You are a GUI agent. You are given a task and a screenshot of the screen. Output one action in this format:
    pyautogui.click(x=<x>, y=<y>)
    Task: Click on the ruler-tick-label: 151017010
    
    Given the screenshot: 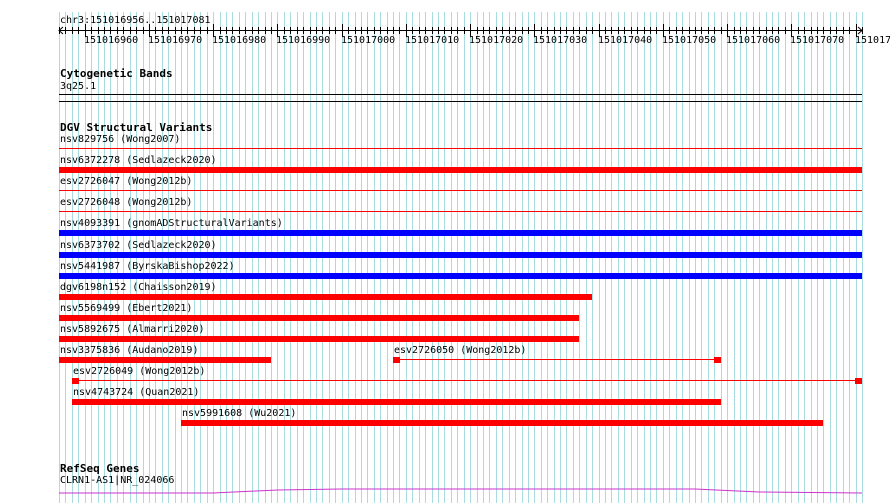 What is the action you would take?
    pyautogui.click(x=432, y=40)
    